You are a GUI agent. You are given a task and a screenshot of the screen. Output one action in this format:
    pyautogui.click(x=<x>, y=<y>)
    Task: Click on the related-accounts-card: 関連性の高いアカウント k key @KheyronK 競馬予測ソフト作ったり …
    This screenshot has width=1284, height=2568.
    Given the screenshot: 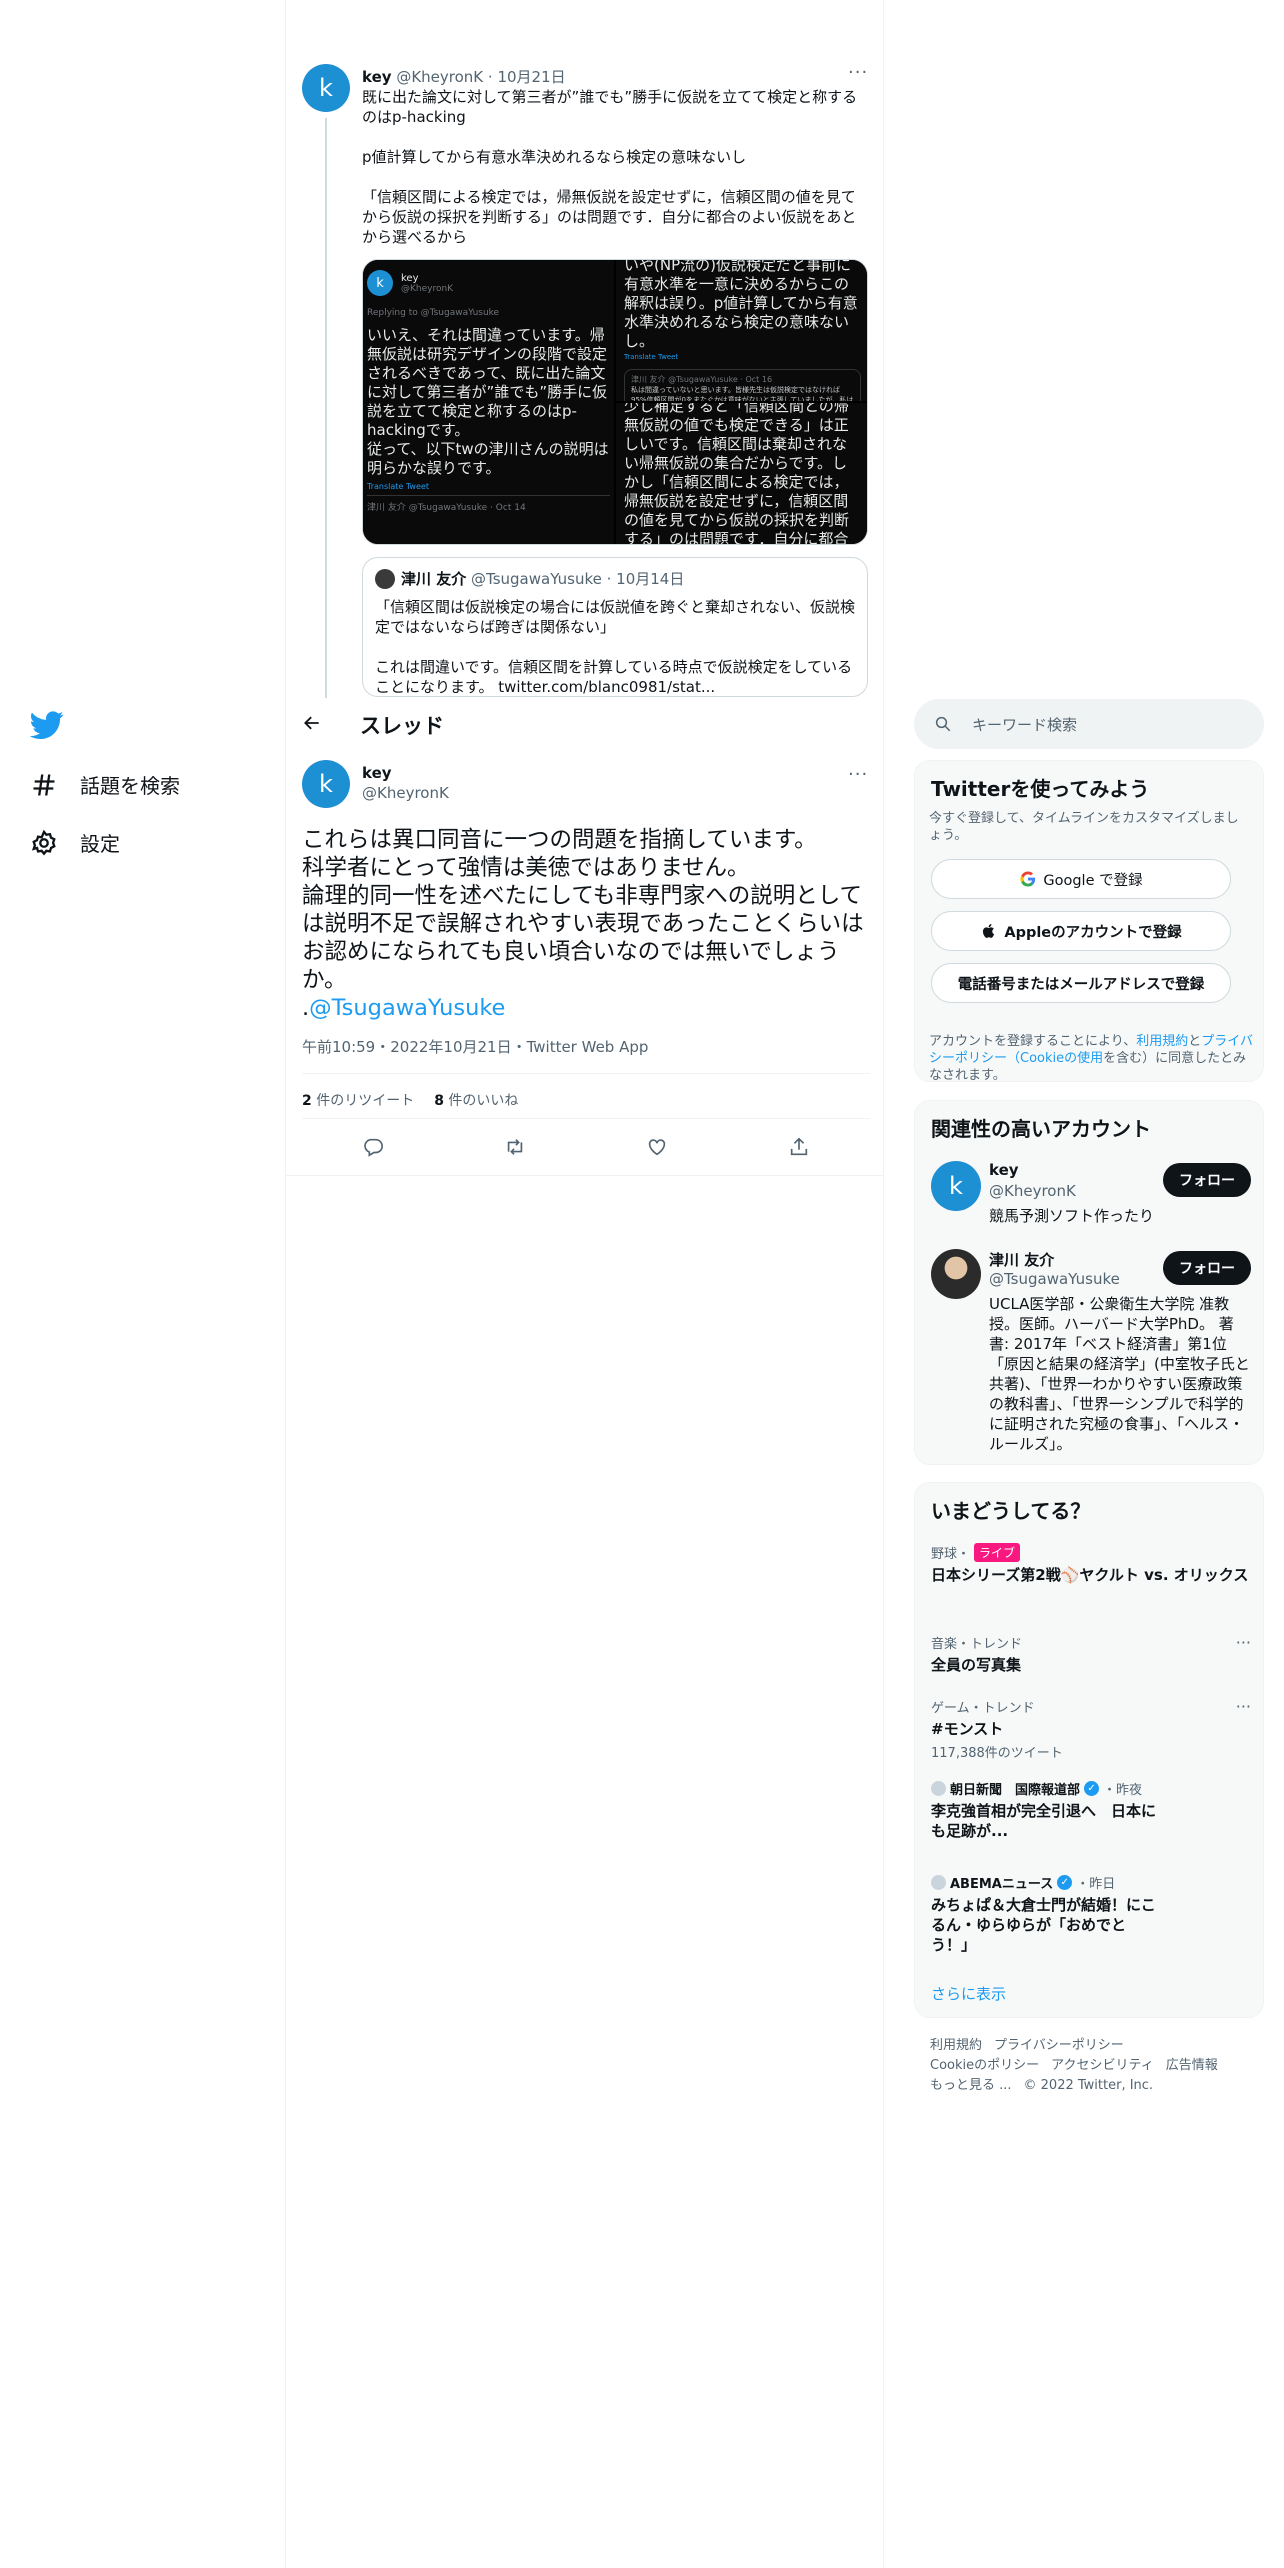 What is the action you would take?
    pyautogui.click(x=1089, y=1282)
    